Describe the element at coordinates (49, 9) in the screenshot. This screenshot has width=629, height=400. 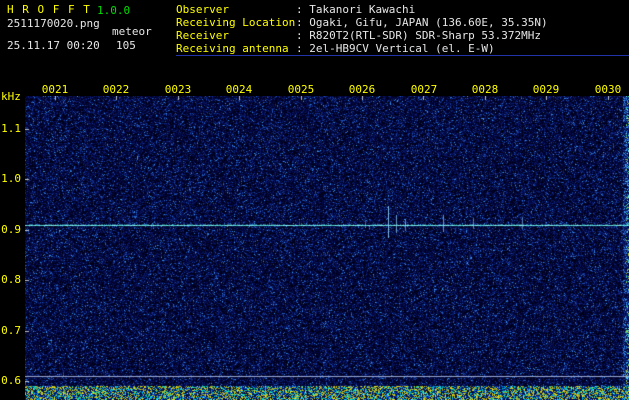
I see `app-title: H R O F F T` at that location.